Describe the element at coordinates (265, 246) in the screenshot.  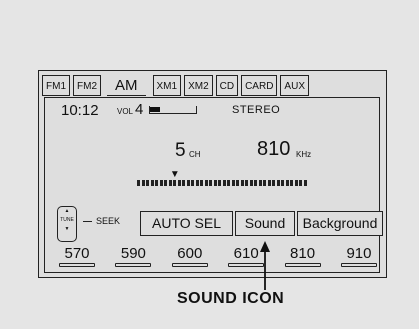
I see `callout-arrow-icon` at that location.